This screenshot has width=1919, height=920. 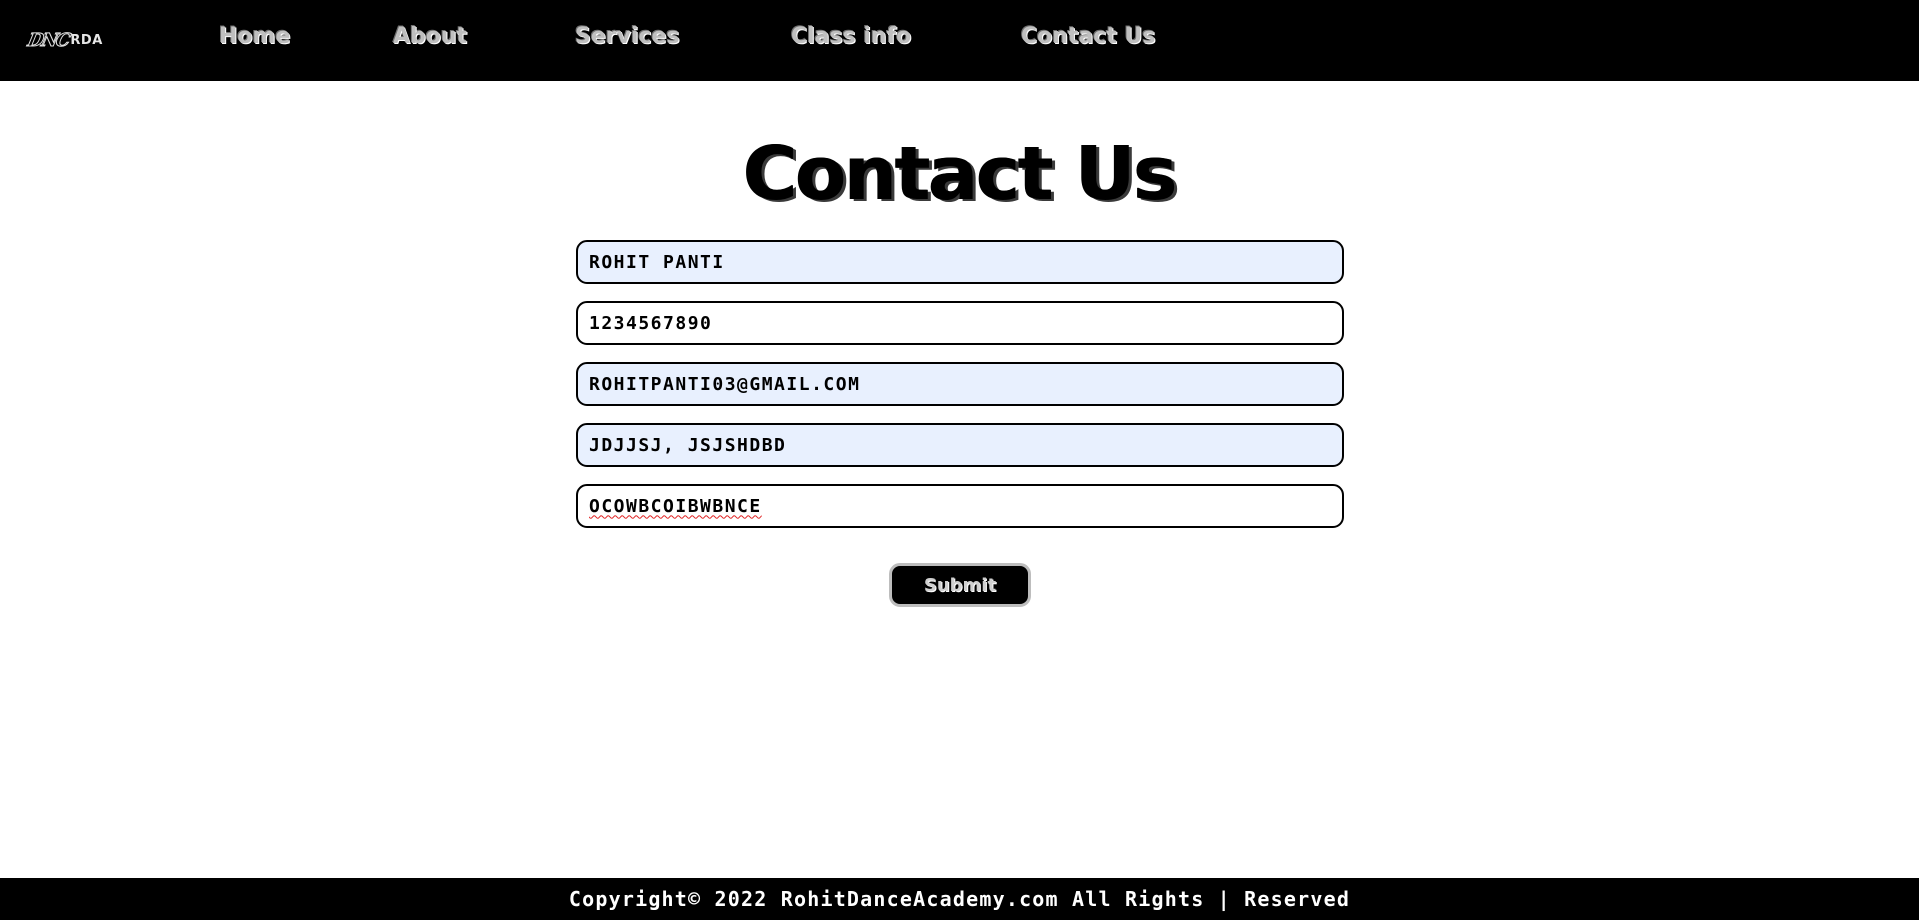 What do you see at coordinates (627, 36) in the screenshot?
I see `nav-services-link: Services` at bounding box center [627, 36].